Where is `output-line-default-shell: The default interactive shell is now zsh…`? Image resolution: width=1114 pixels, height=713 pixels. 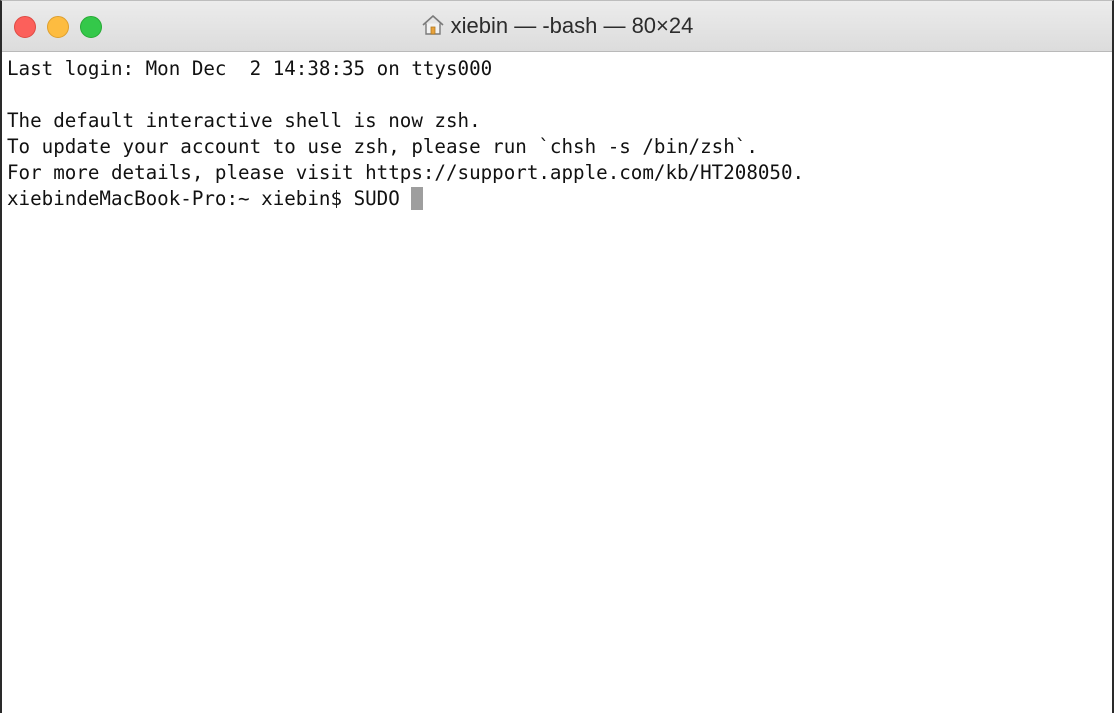
output-line-default-shell: The default interactive shell is now zsh… is located at coordinates (244, 120).